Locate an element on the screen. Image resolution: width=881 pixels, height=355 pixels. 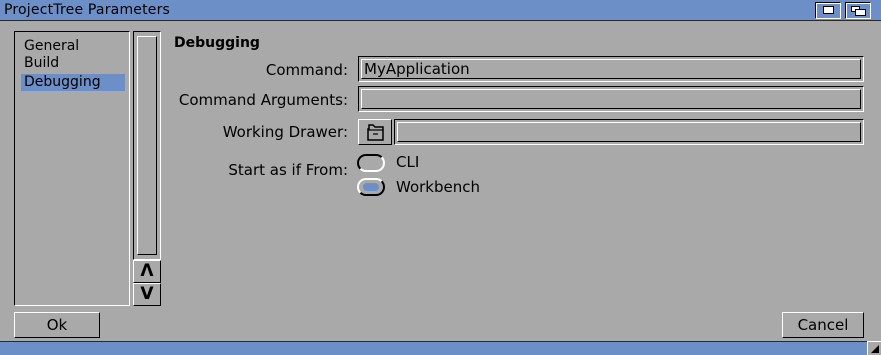
list-item-build: Build is located at coordinates (41, 63).